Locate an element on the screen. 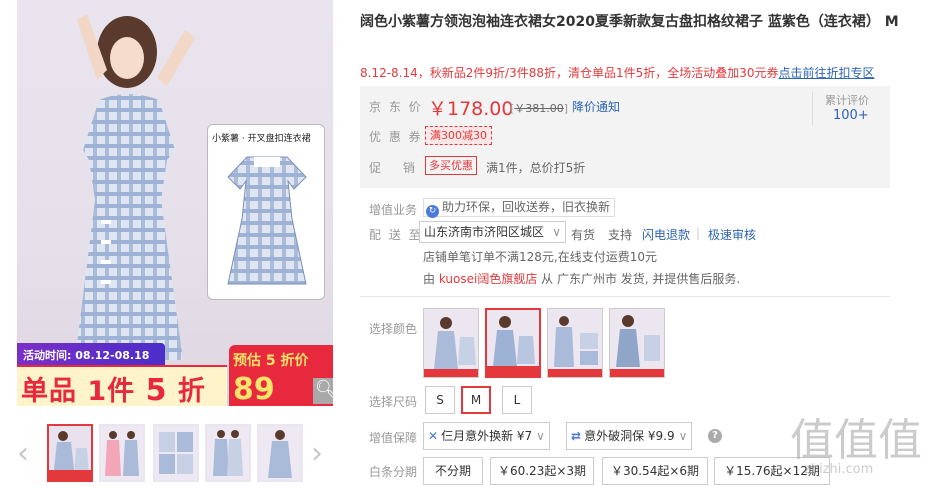  promotion-label: 促 销 is located at coordinates (393, 168).